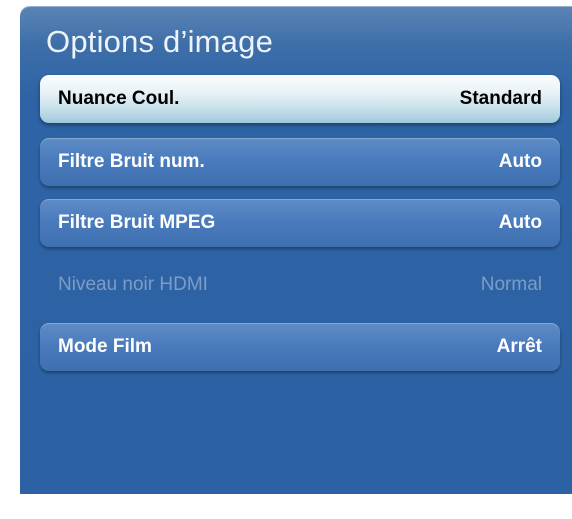 Image resolution: width=572 pixels, height=519 pixels. I want to click on menu-item-value: Normal, so click(511, 284).